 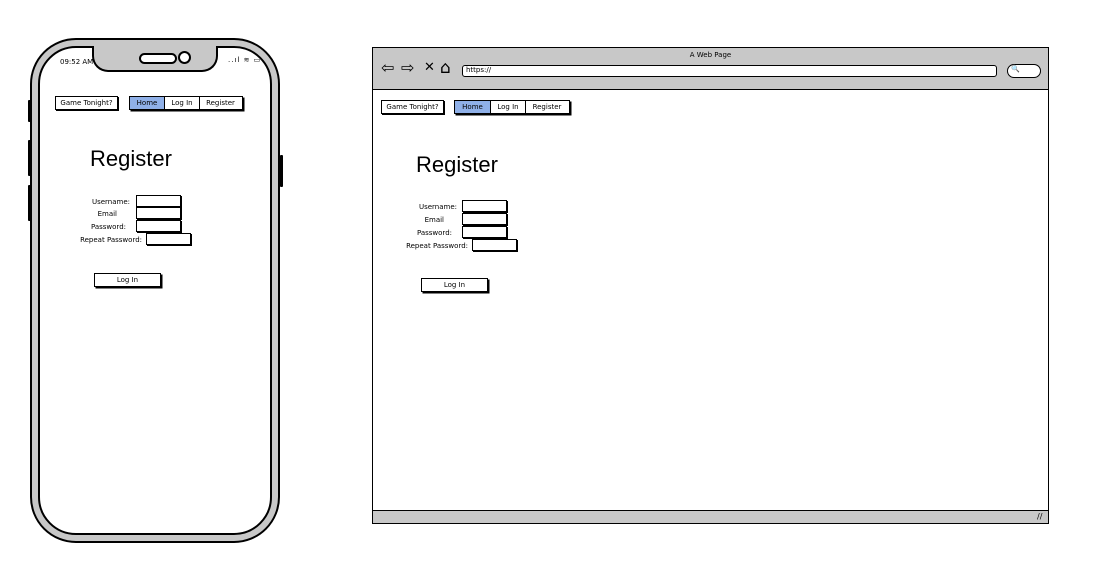 I want to click on resize-grip-icon: //, so click(x=1039, y=516).